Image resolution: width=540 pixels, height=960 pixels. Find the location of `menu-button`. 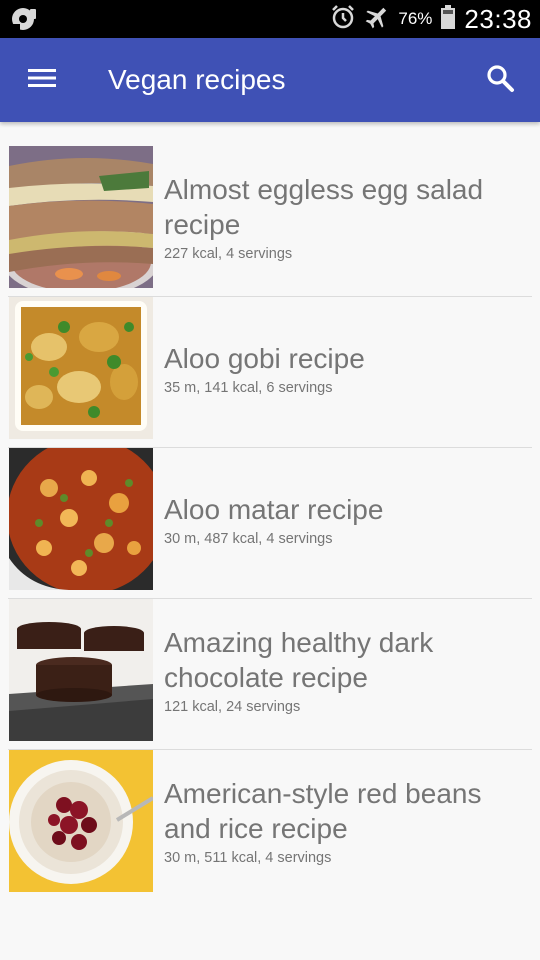

menu-button is located at coordinates (42, 80).